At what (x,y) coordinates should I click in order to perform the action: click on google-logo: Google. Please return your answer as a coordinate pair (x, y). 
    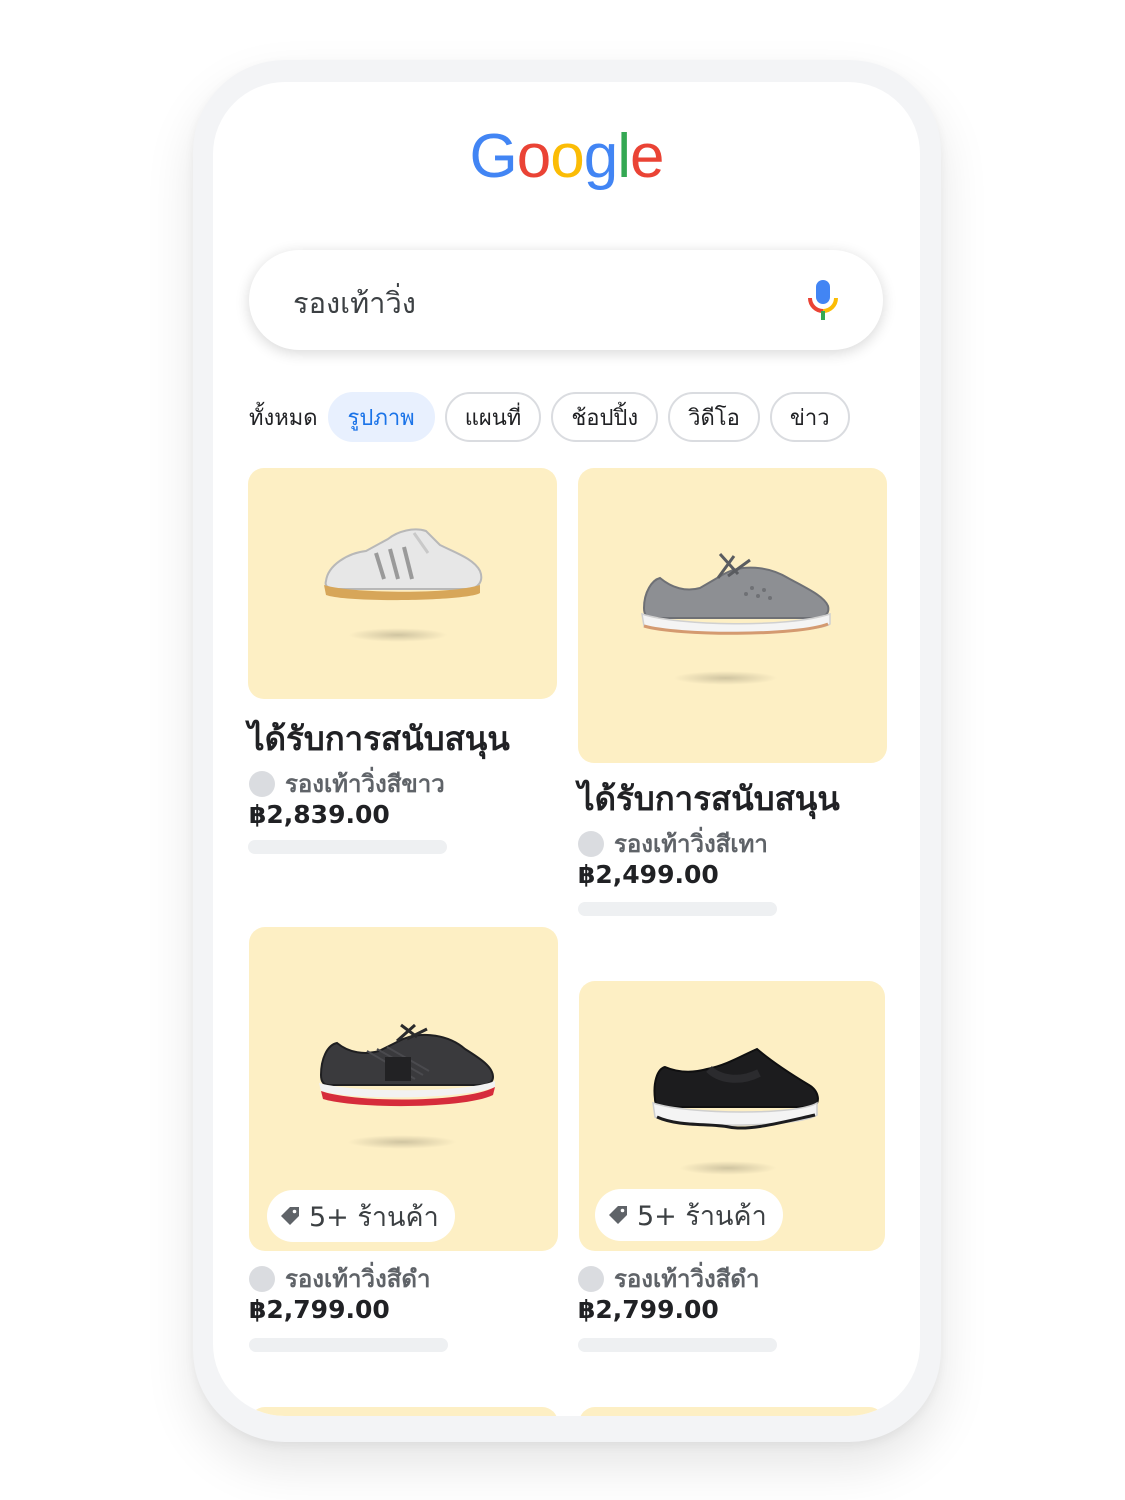
    Looking at the image, I should click on (566, 157).